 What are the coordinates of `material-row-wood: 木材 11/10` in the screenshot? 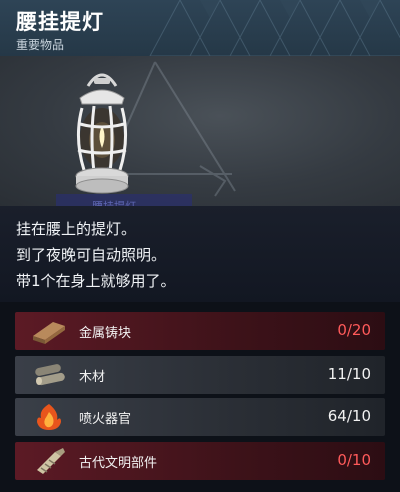 It's located at (200, 375).